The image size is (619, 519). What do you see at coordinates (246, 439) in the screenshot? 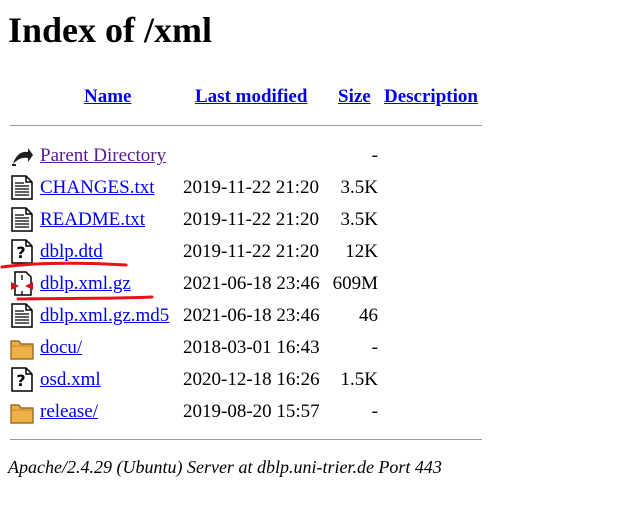
I see `table-divider-bottom` at bounding box center [246, 439].